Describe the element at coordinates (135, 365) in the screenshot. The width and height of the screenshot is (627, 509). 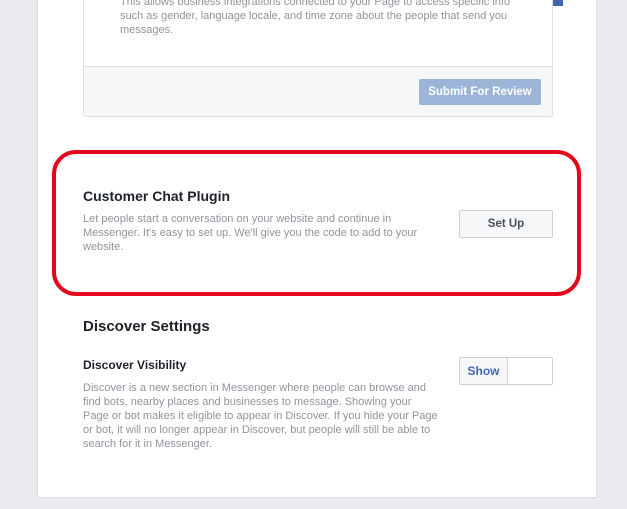
I see `discover-visibility-title: Discover Visibility` at that location.